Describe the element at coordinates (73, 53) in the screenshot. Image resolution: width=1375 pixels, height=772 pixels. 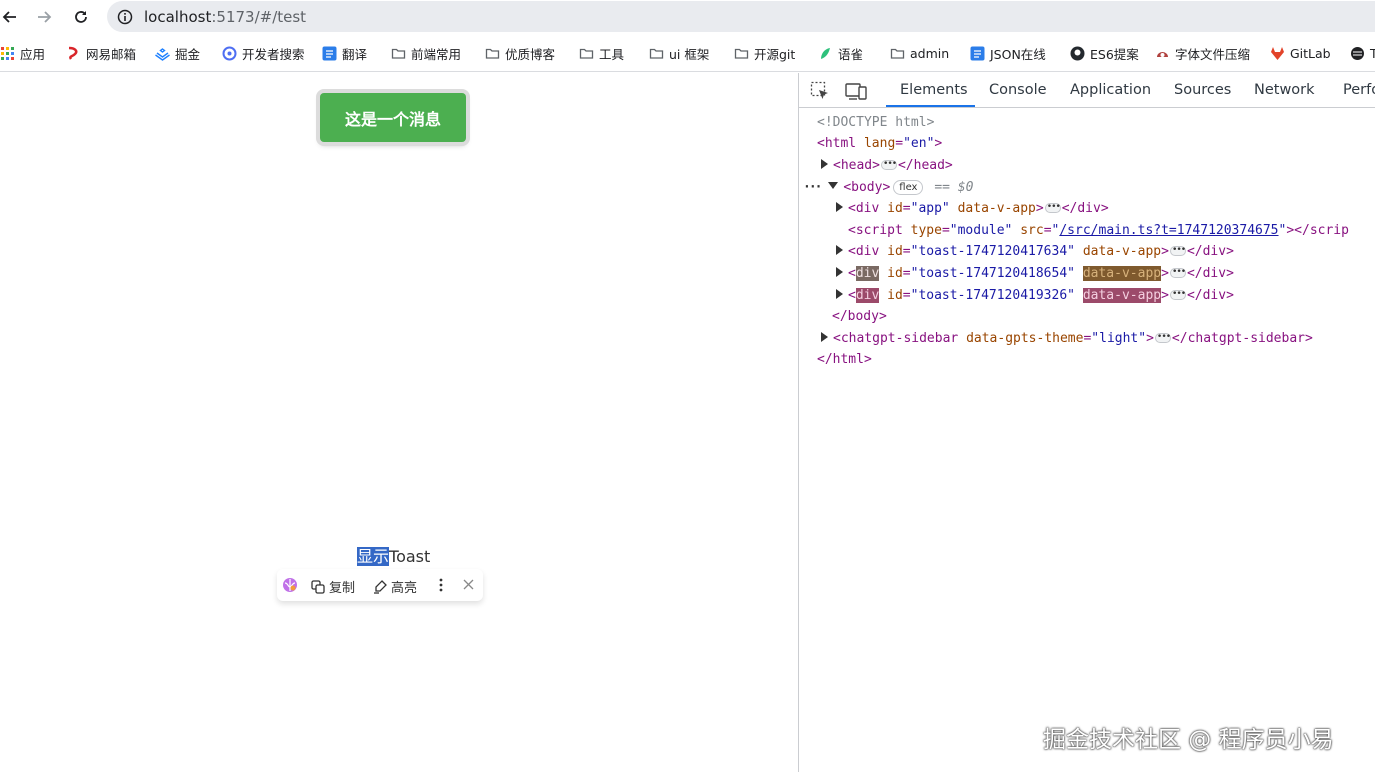
I see `netease-mail-icon` at that location.